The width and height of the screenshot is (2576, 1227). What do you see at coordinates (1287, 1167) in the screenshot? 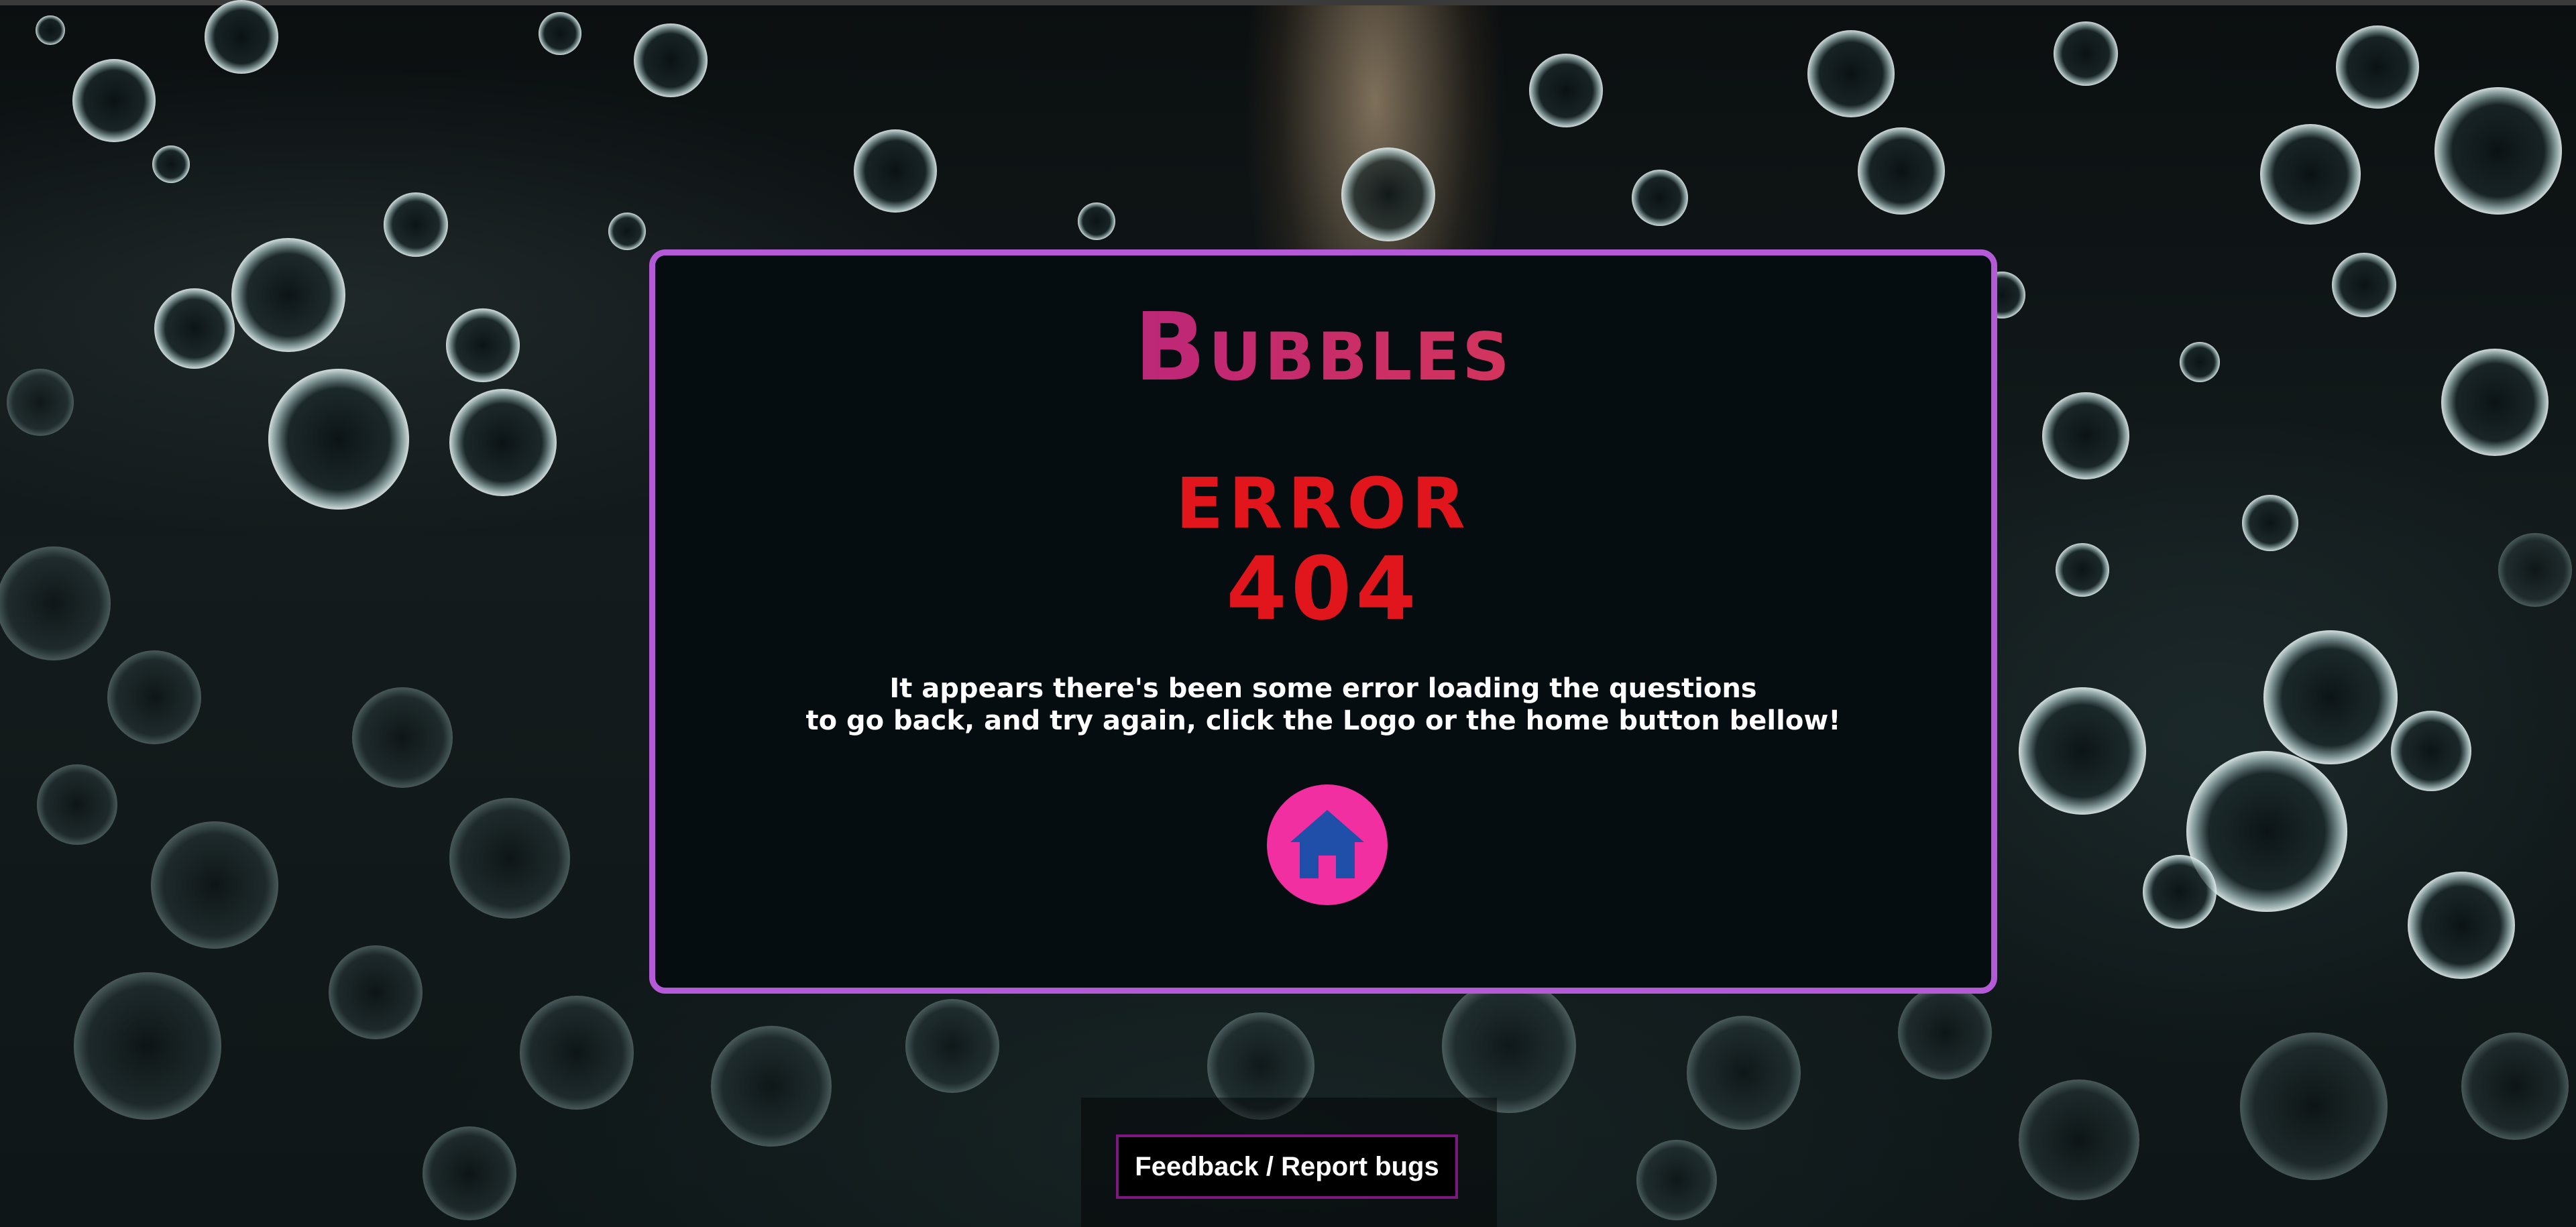
I see `feedback-button: Feedback / Report bugs` at bounding box center [1287, 1167].